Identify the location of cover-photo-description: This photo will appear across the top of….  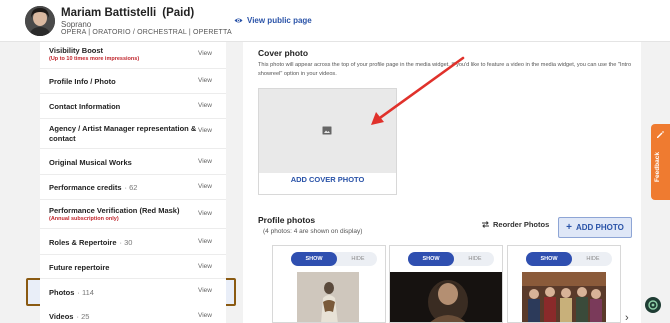
(445, 69).